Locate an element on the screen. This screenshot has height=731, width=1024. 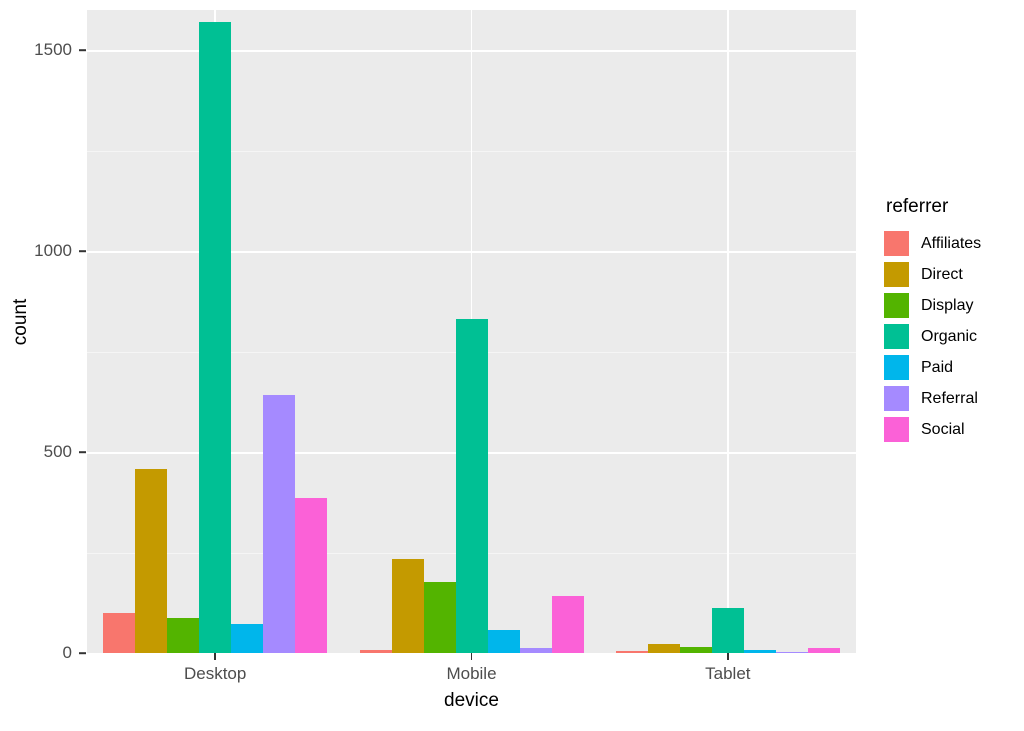
legend-item-label: Social is located at coordinates (943, 429).